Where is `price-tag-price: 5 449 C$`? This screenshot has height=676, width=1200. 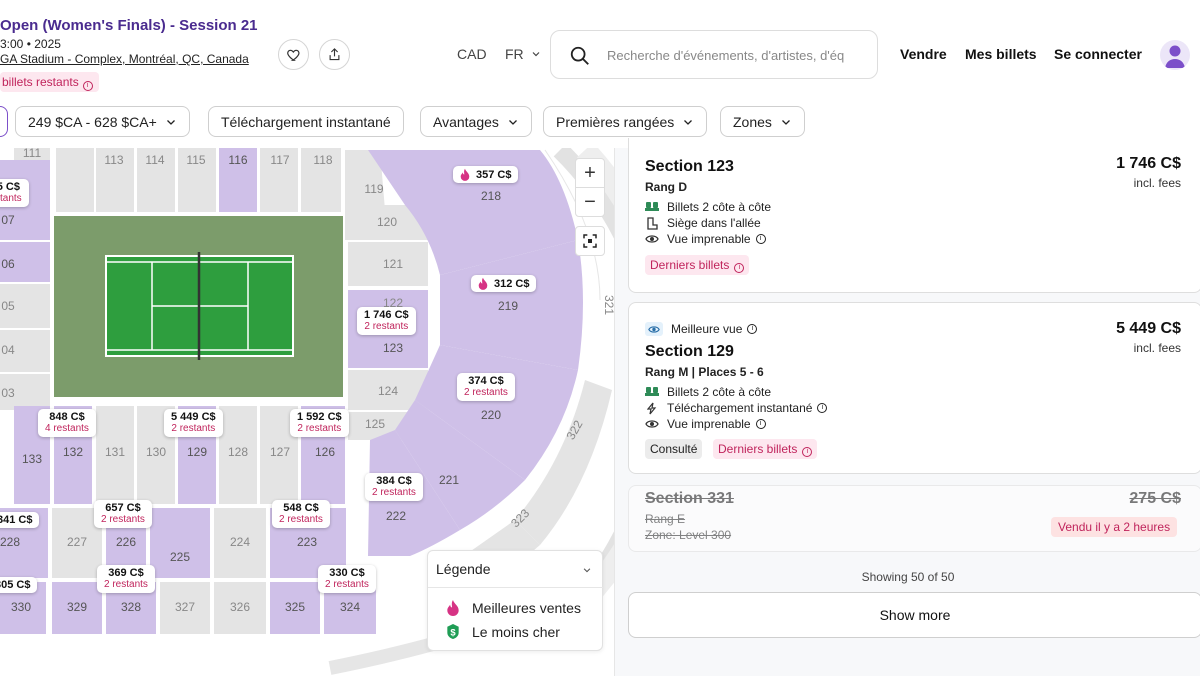 price-tag-price: 5 449 C$ is located at coordinates (193, 417).